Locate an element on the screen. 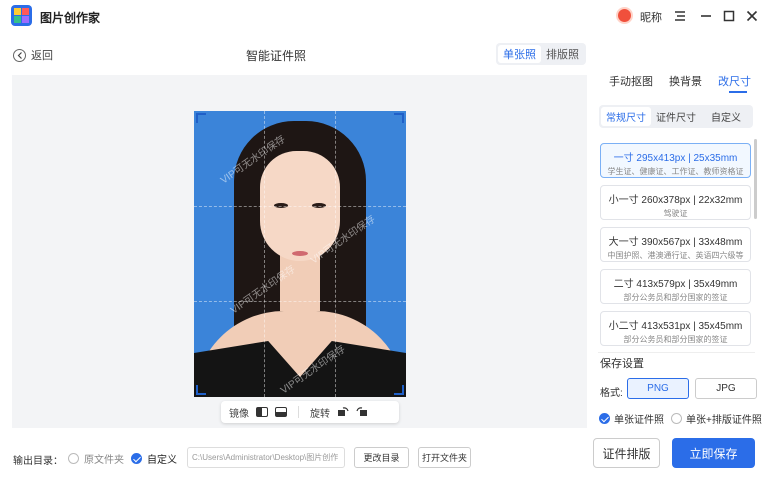  rotate-label: 旋转 is located at coordinates (320, 414).